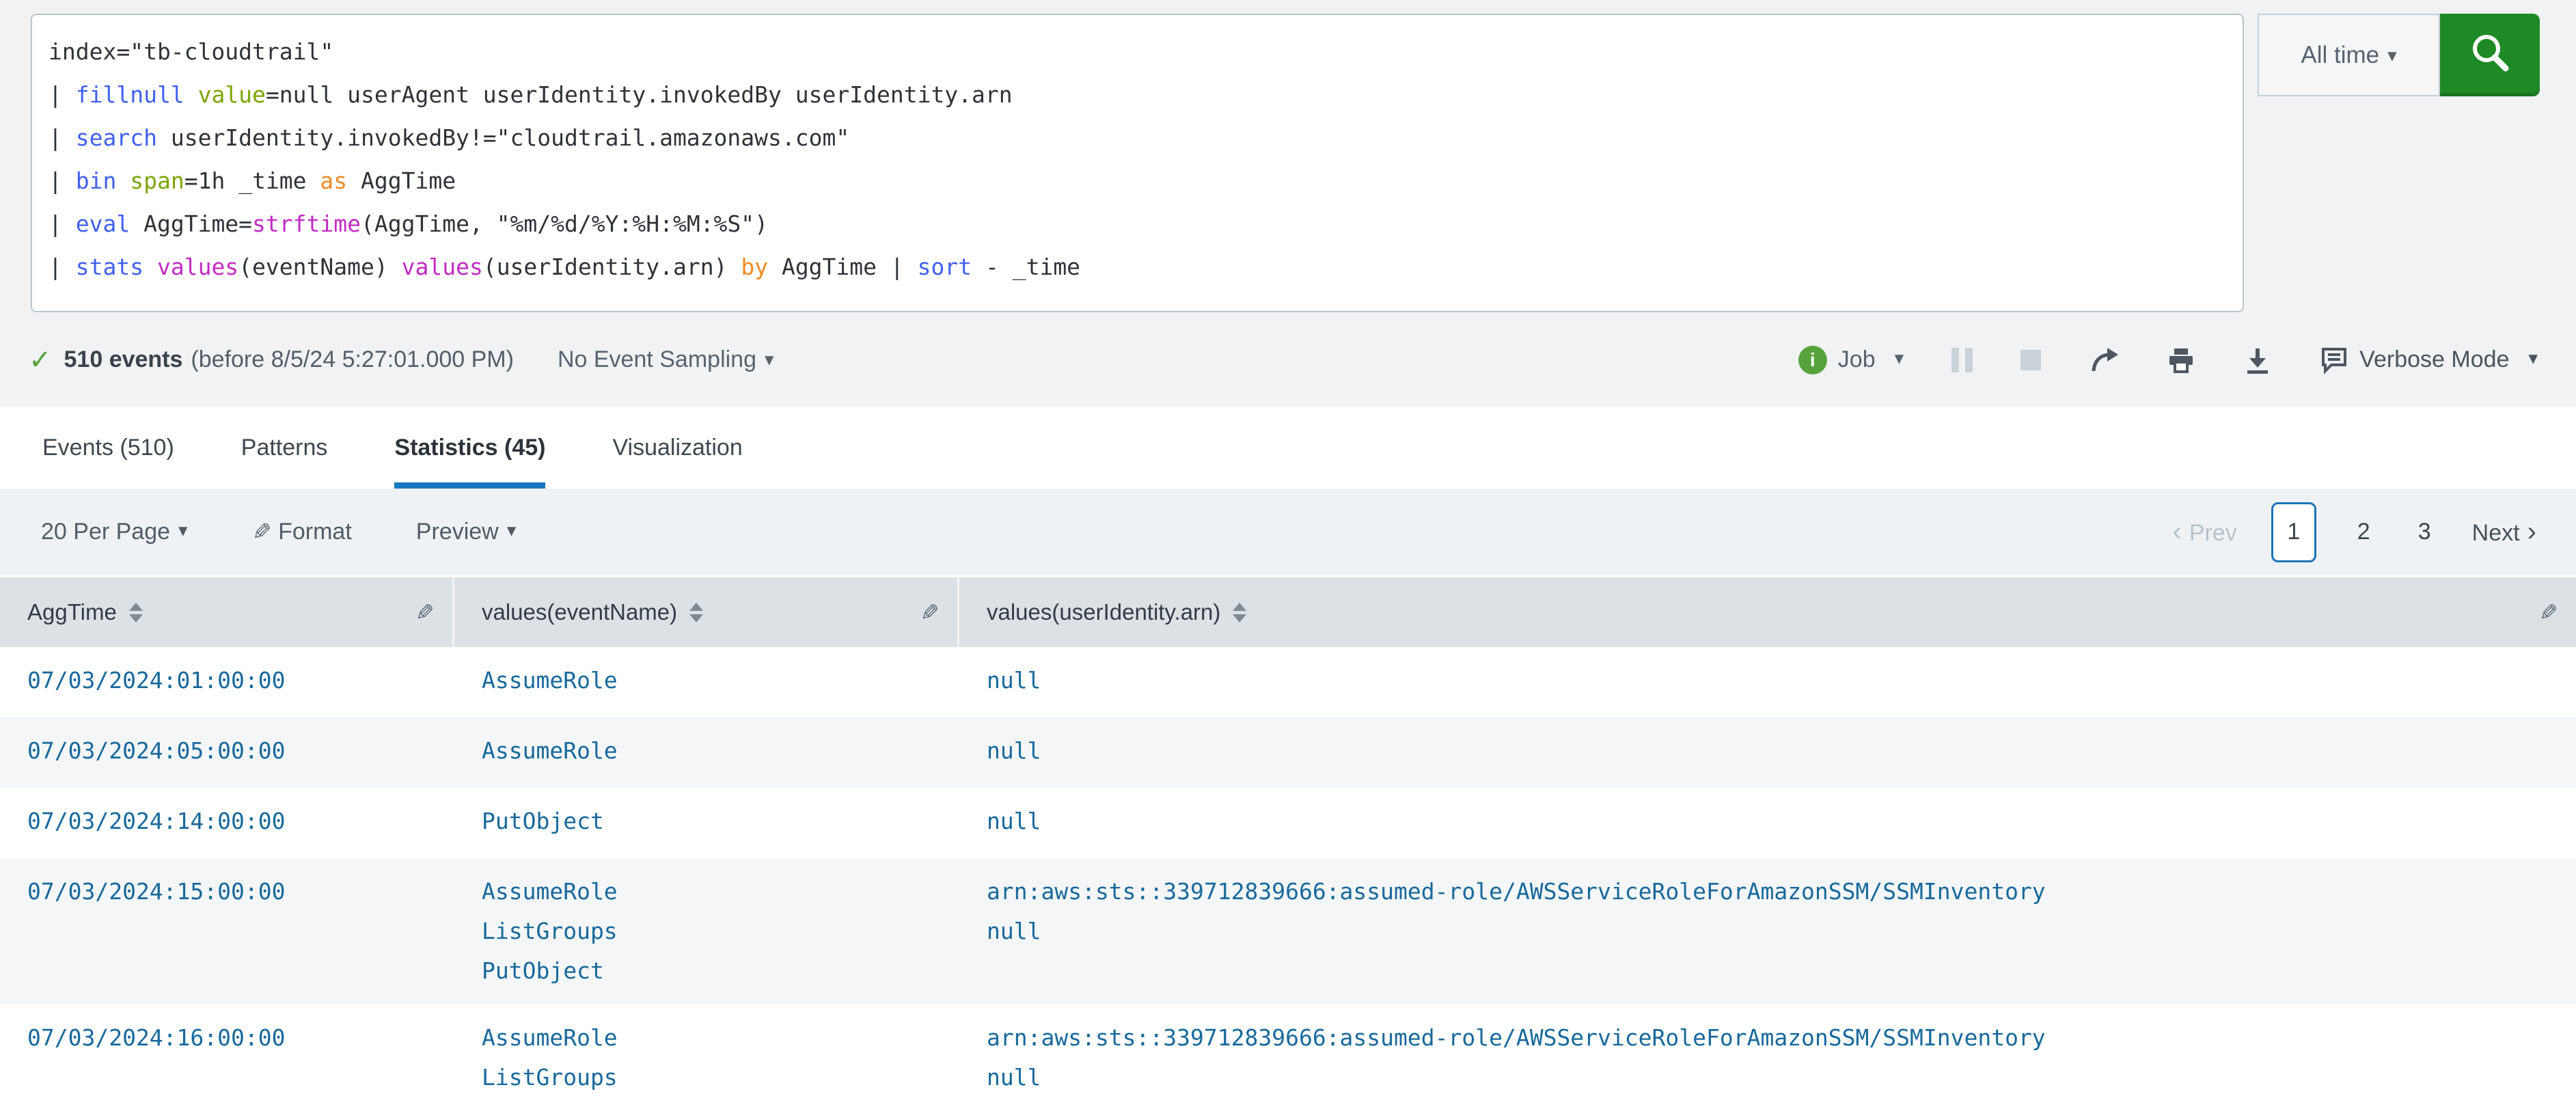 The width and height of the screenshot is (2576, 1109). What do you see at coordinates (1767, 612) in the screenshot?
I see `column-header-useridentity-arn: values(userIdentity.arn)` at bounding box center [1767, 612].